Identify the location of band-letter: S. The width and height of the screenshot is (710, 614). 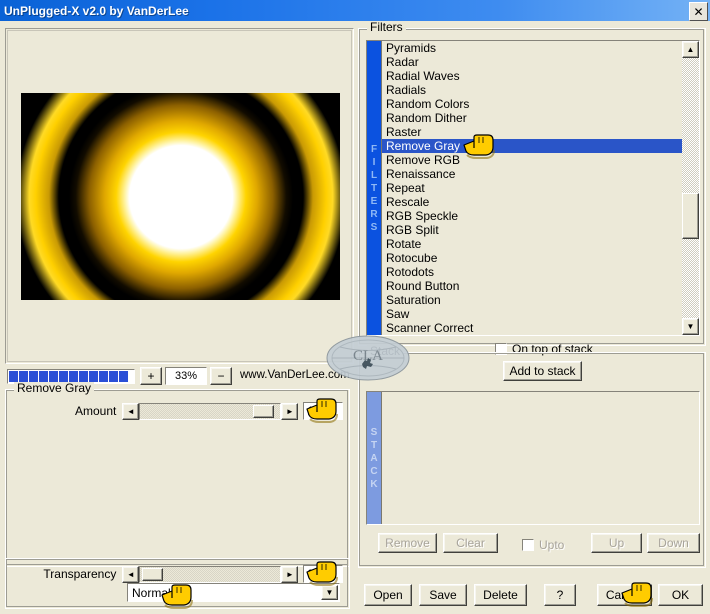
(374, 432).